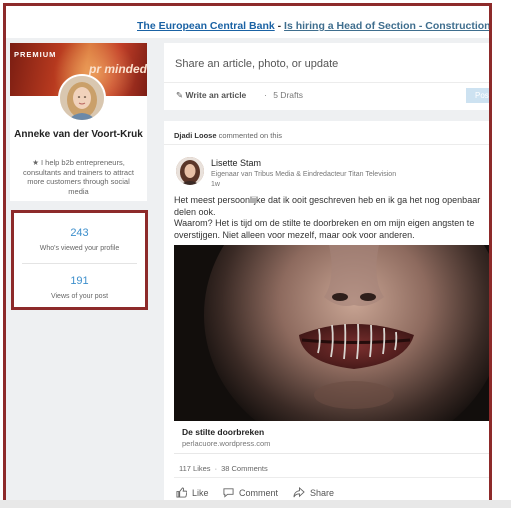 This screenshot has height=508, width=511. What do you see at coordinates (288, 95) in the screenshot?
I see `drafts-label: 5 Drafts` at bounding box center [288, 95].